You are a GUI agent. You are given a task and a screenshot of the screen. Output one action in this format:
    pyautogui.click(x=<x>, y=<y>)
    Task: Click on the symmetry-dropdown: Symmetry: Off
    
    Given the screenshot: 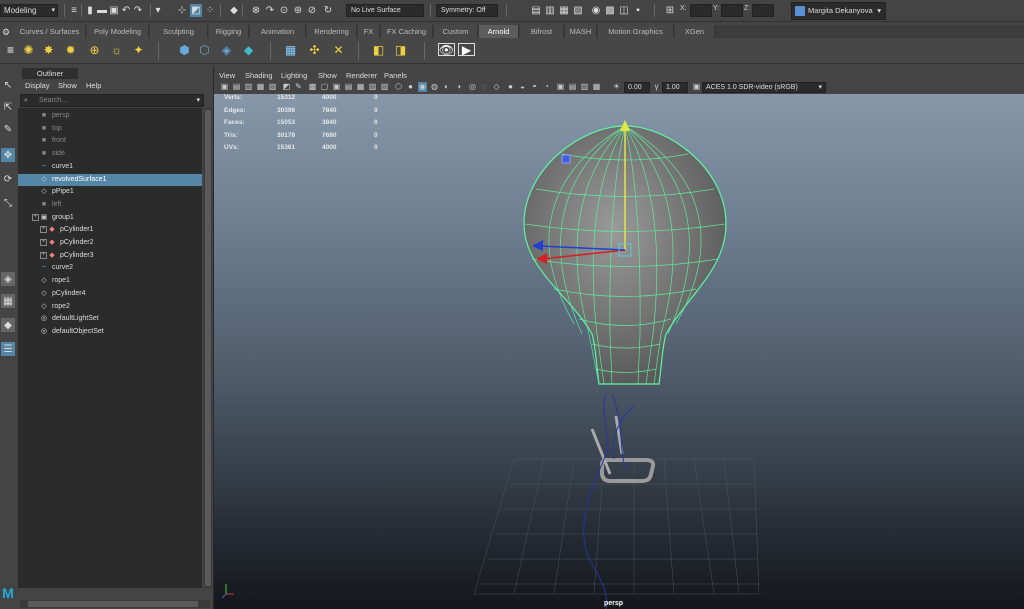 What is the action you would take?
    pyautogui.click(x=467, y=10)
    